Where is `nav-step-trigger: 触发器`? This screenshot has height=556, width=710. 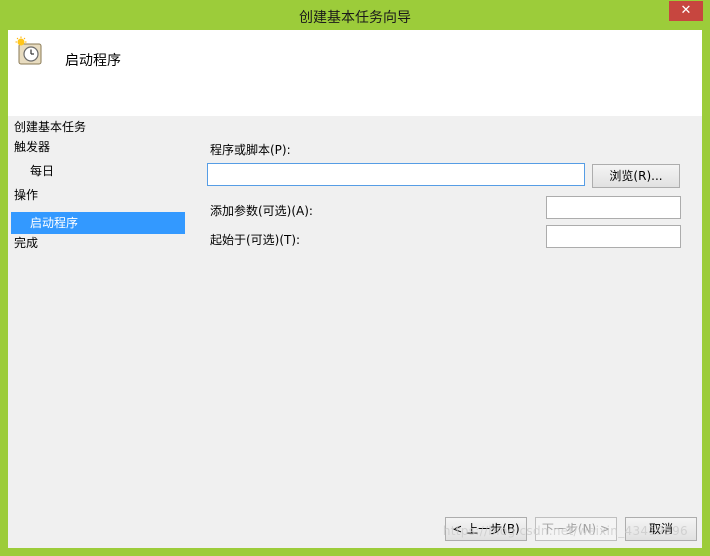
nav-step-trigger: 触发器 is located at coordinates (98, 147).